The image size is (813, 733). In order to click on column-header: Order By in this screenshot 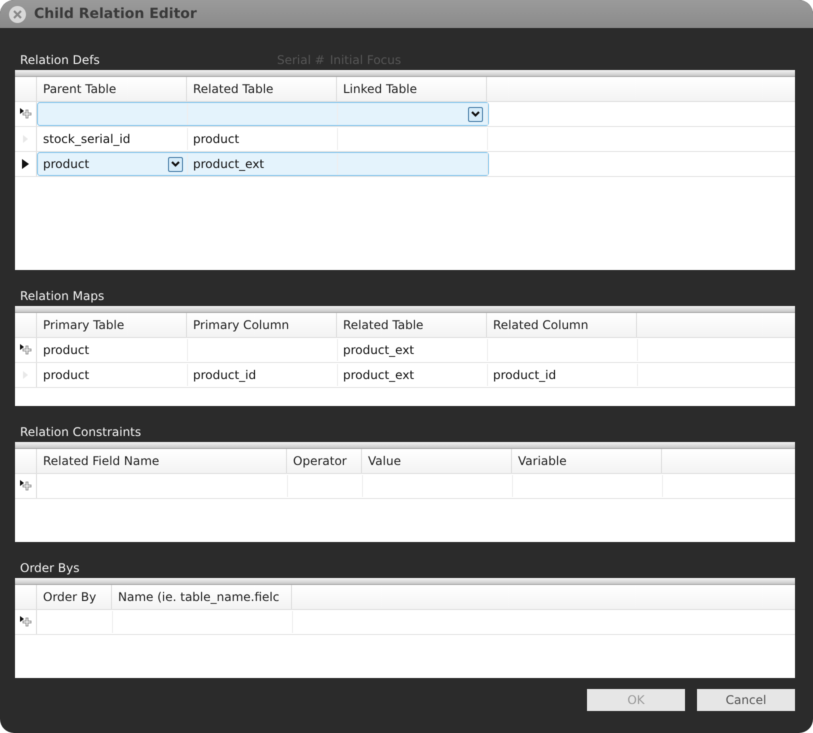, I will do `click(74, 597)`.